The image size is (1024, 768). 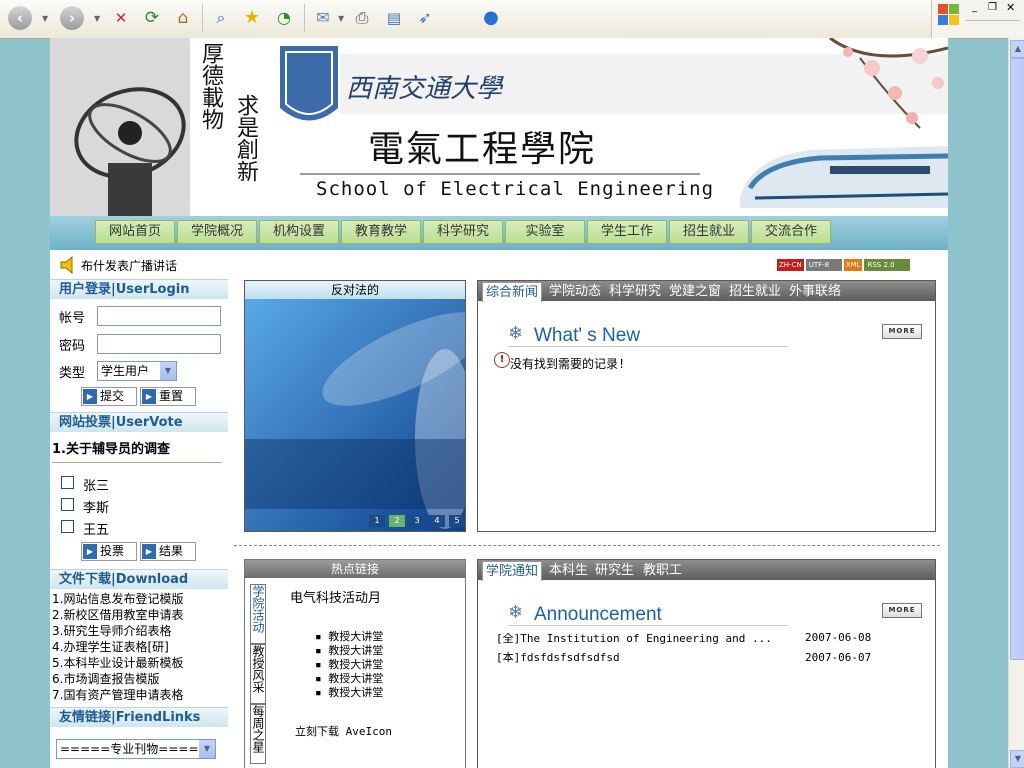 I want to click on hotlinks-title: 电气科技活动月, so click(x=336, y=598).